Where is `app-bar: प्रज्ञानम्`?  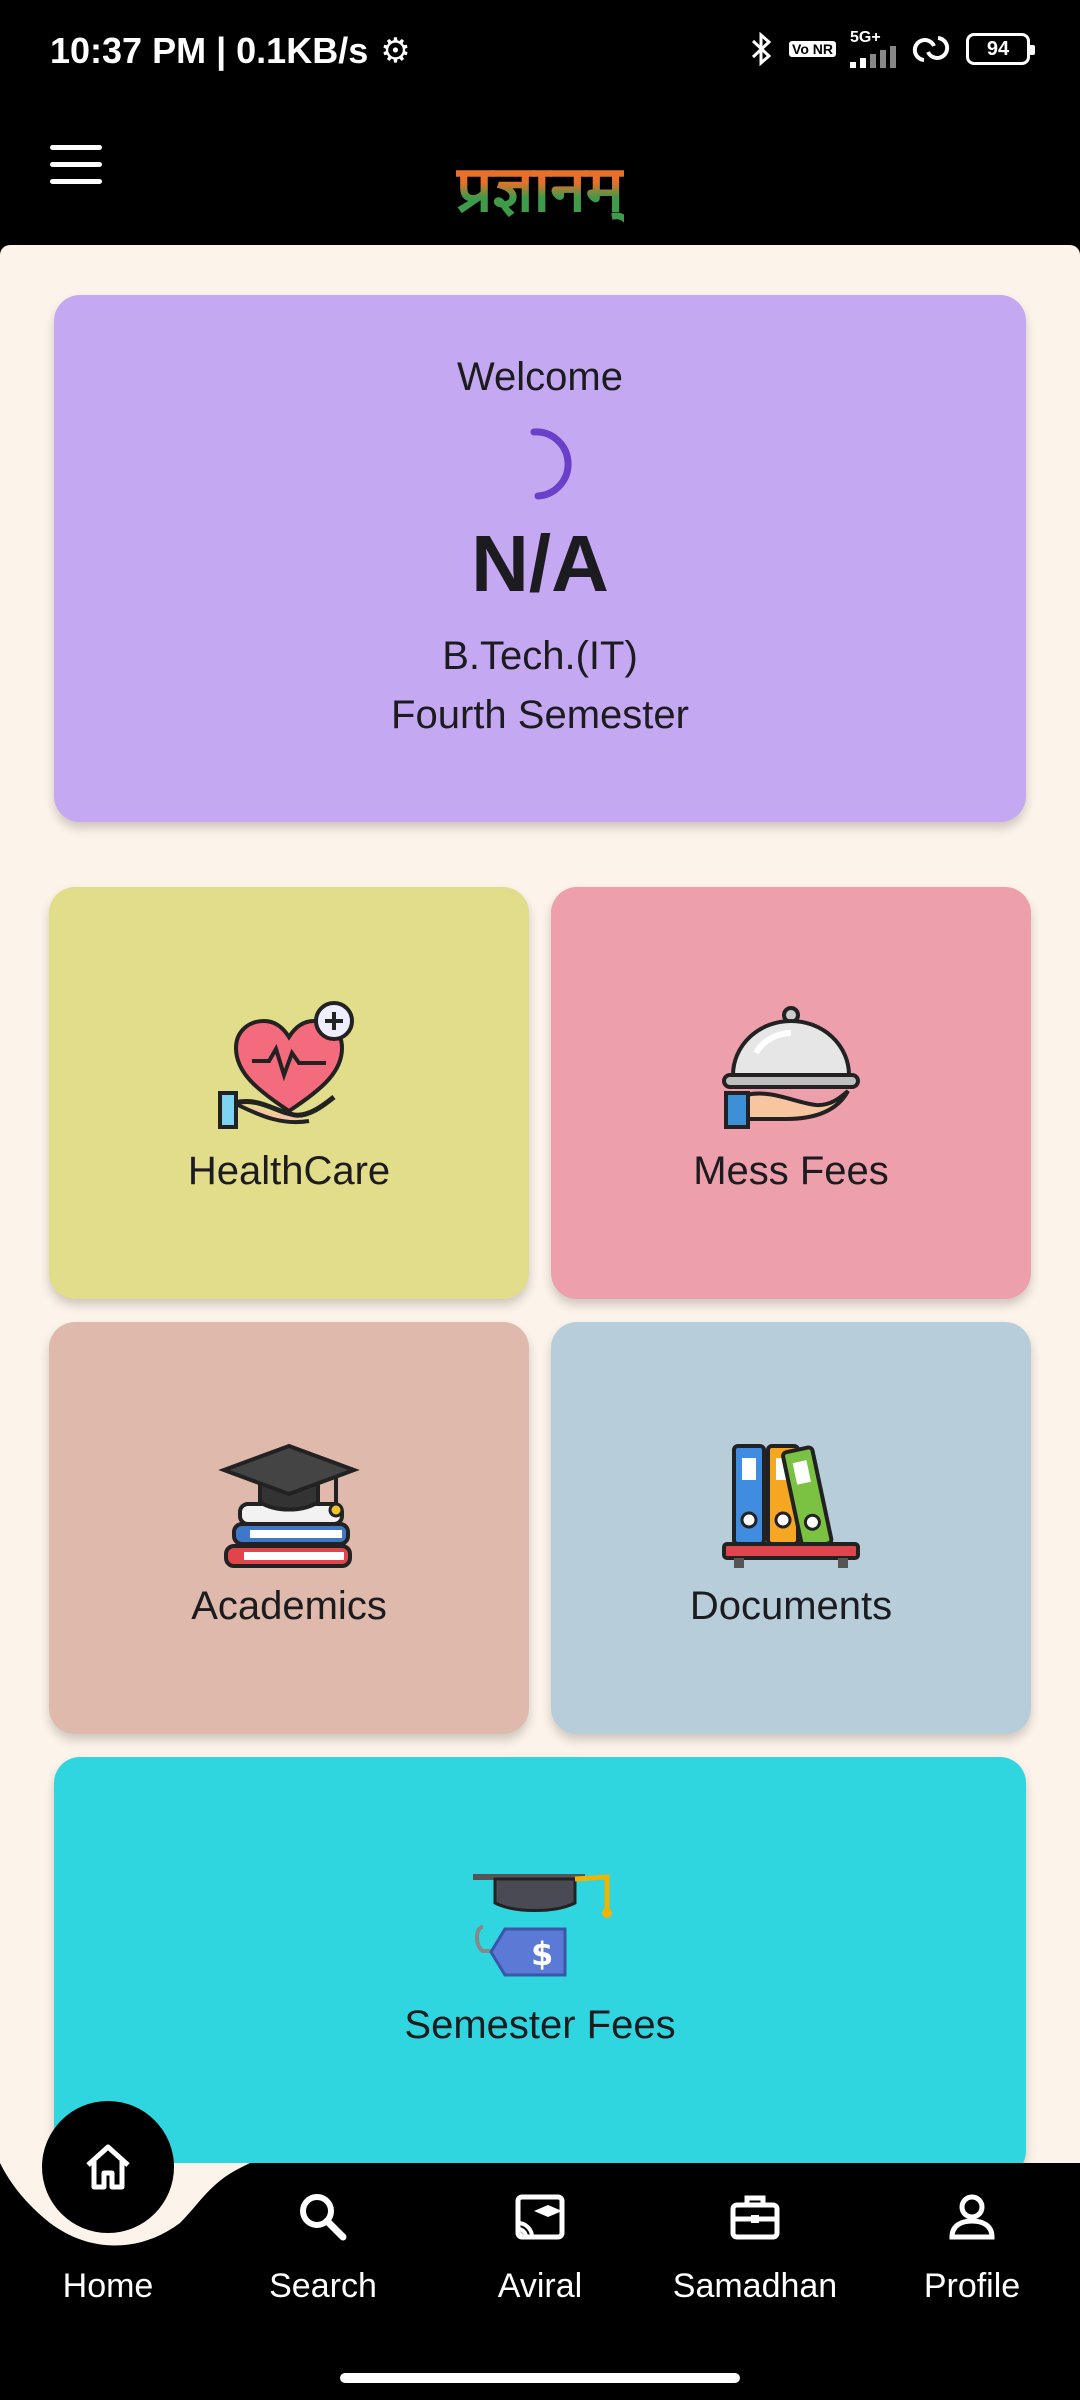
app-bar: प्रज्ञानम् is located at coordinates (540, 175).